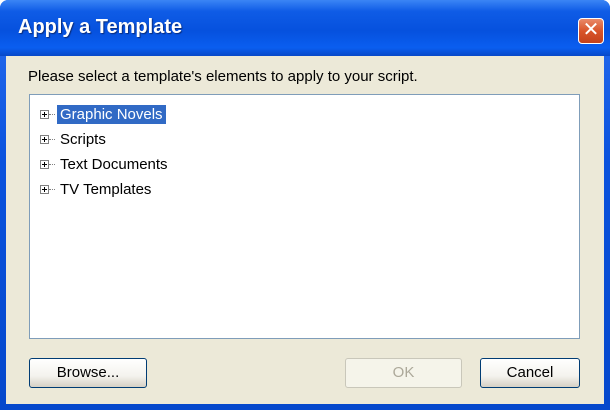 The height and width of the screenshot is (410, 610). I want to click on tree-item-label: Text Documents, so click(114, 164).